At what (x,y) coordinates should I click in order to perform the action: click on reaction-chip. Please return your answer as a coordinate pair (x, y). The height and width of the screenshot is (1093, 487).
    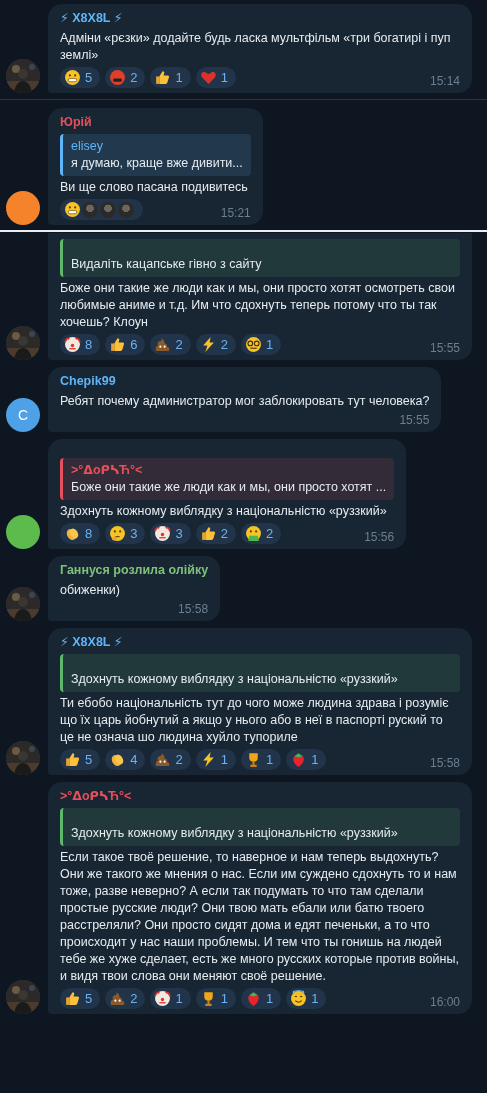
    Looking at the image, I should click on (101, 209).